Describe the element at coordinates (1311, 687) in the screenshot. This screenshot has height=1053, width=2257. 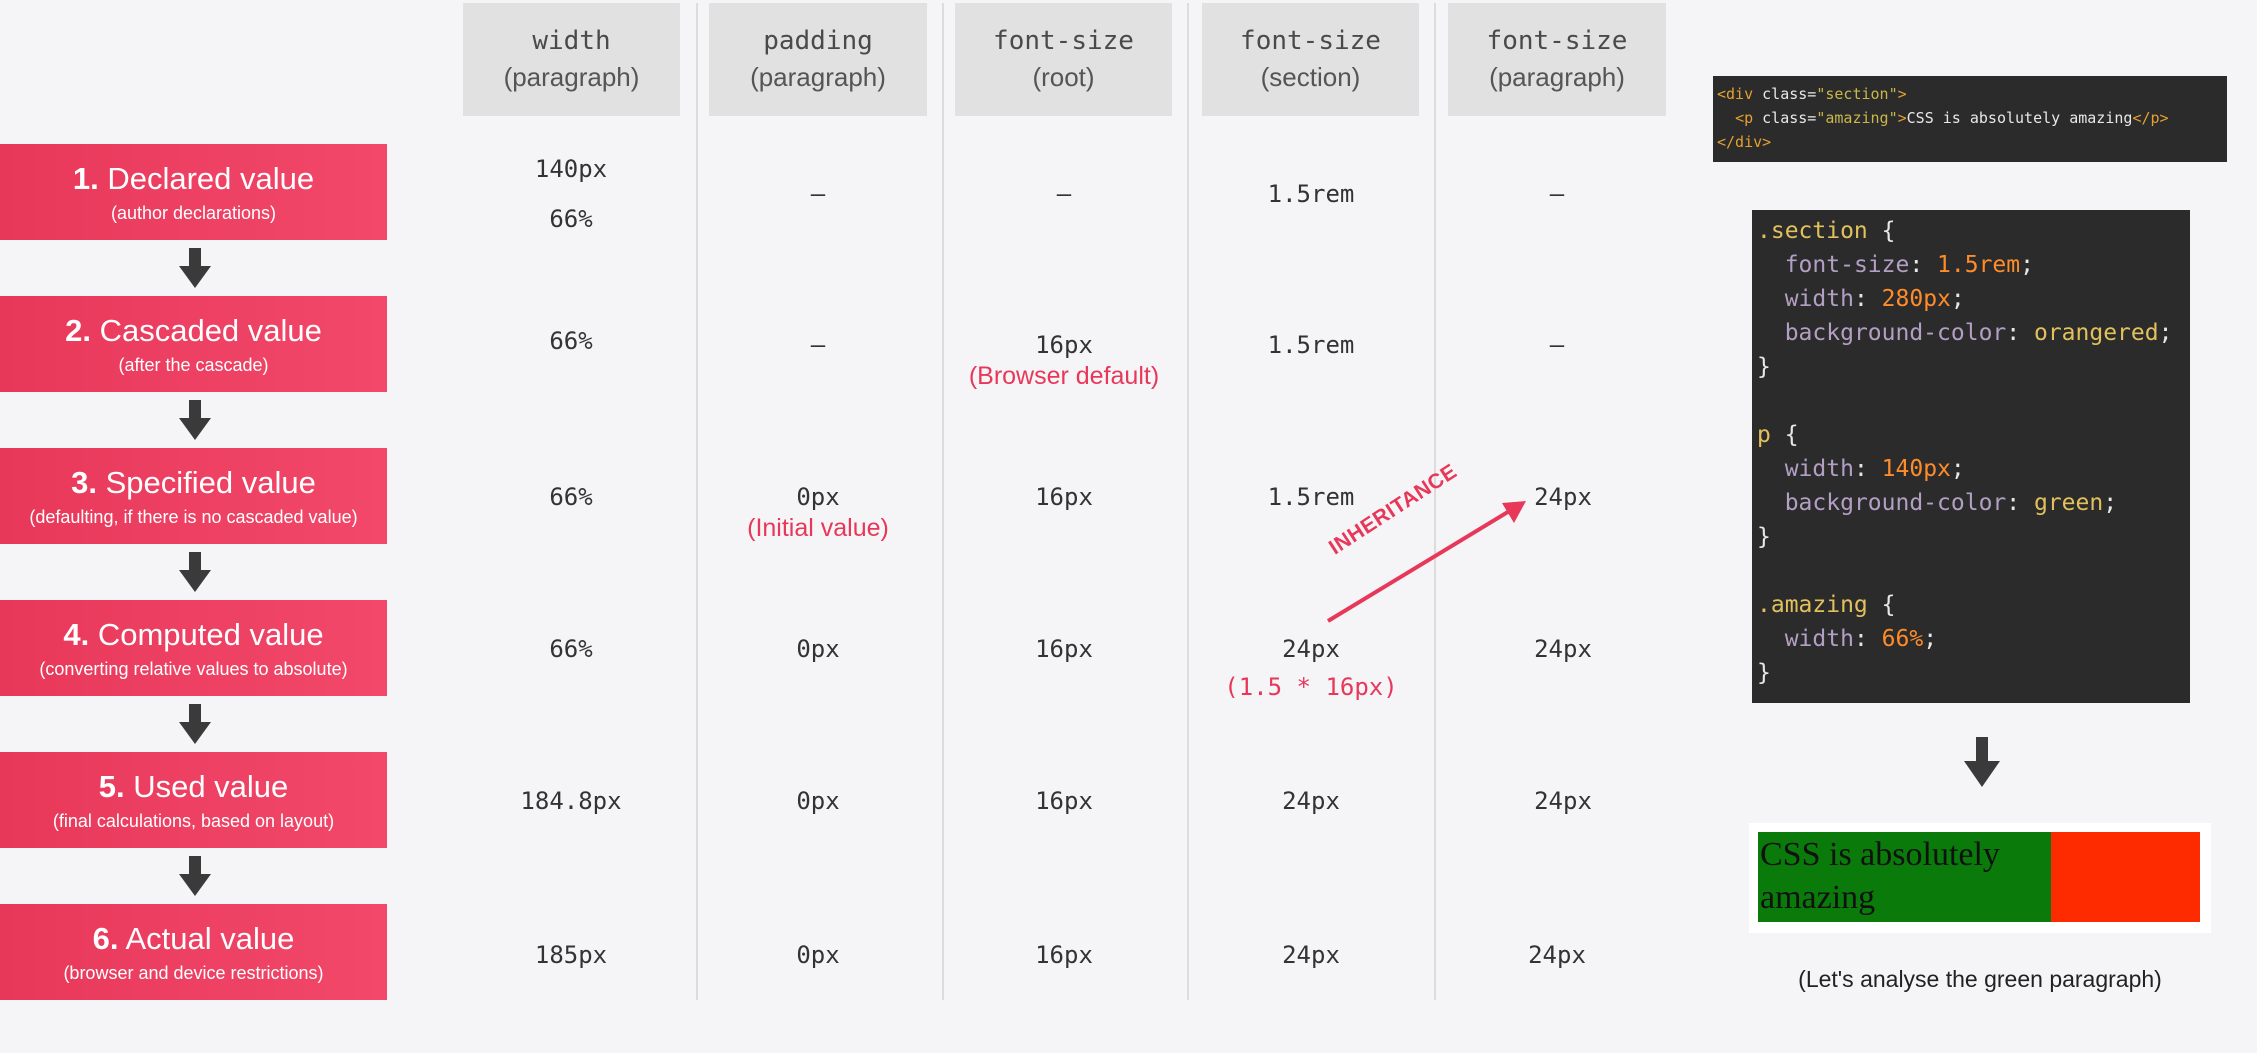
I see `note-computation: (1.5 * 16px)` at that location.